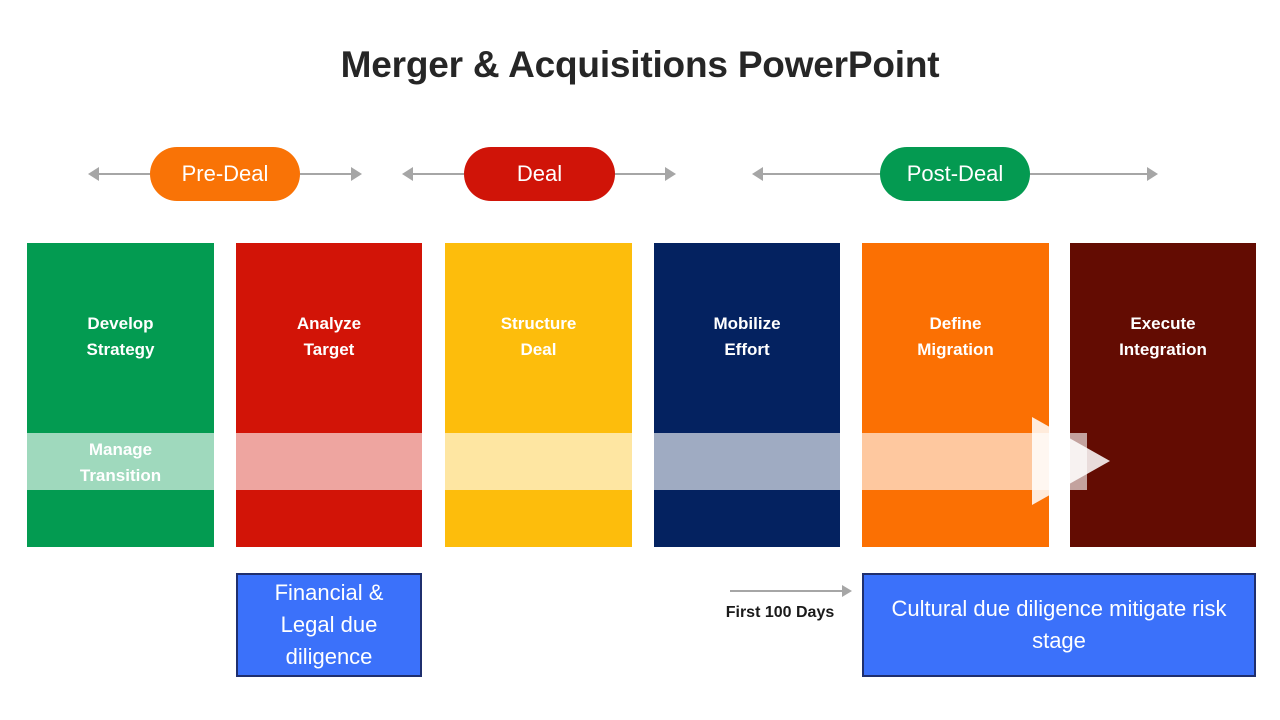 This screenshot has height=720, width=1280. What do you see at coordinates (1152, 174) in the screenshot?
I see `arrow-right-icon` at bounding box center [1152, 174].